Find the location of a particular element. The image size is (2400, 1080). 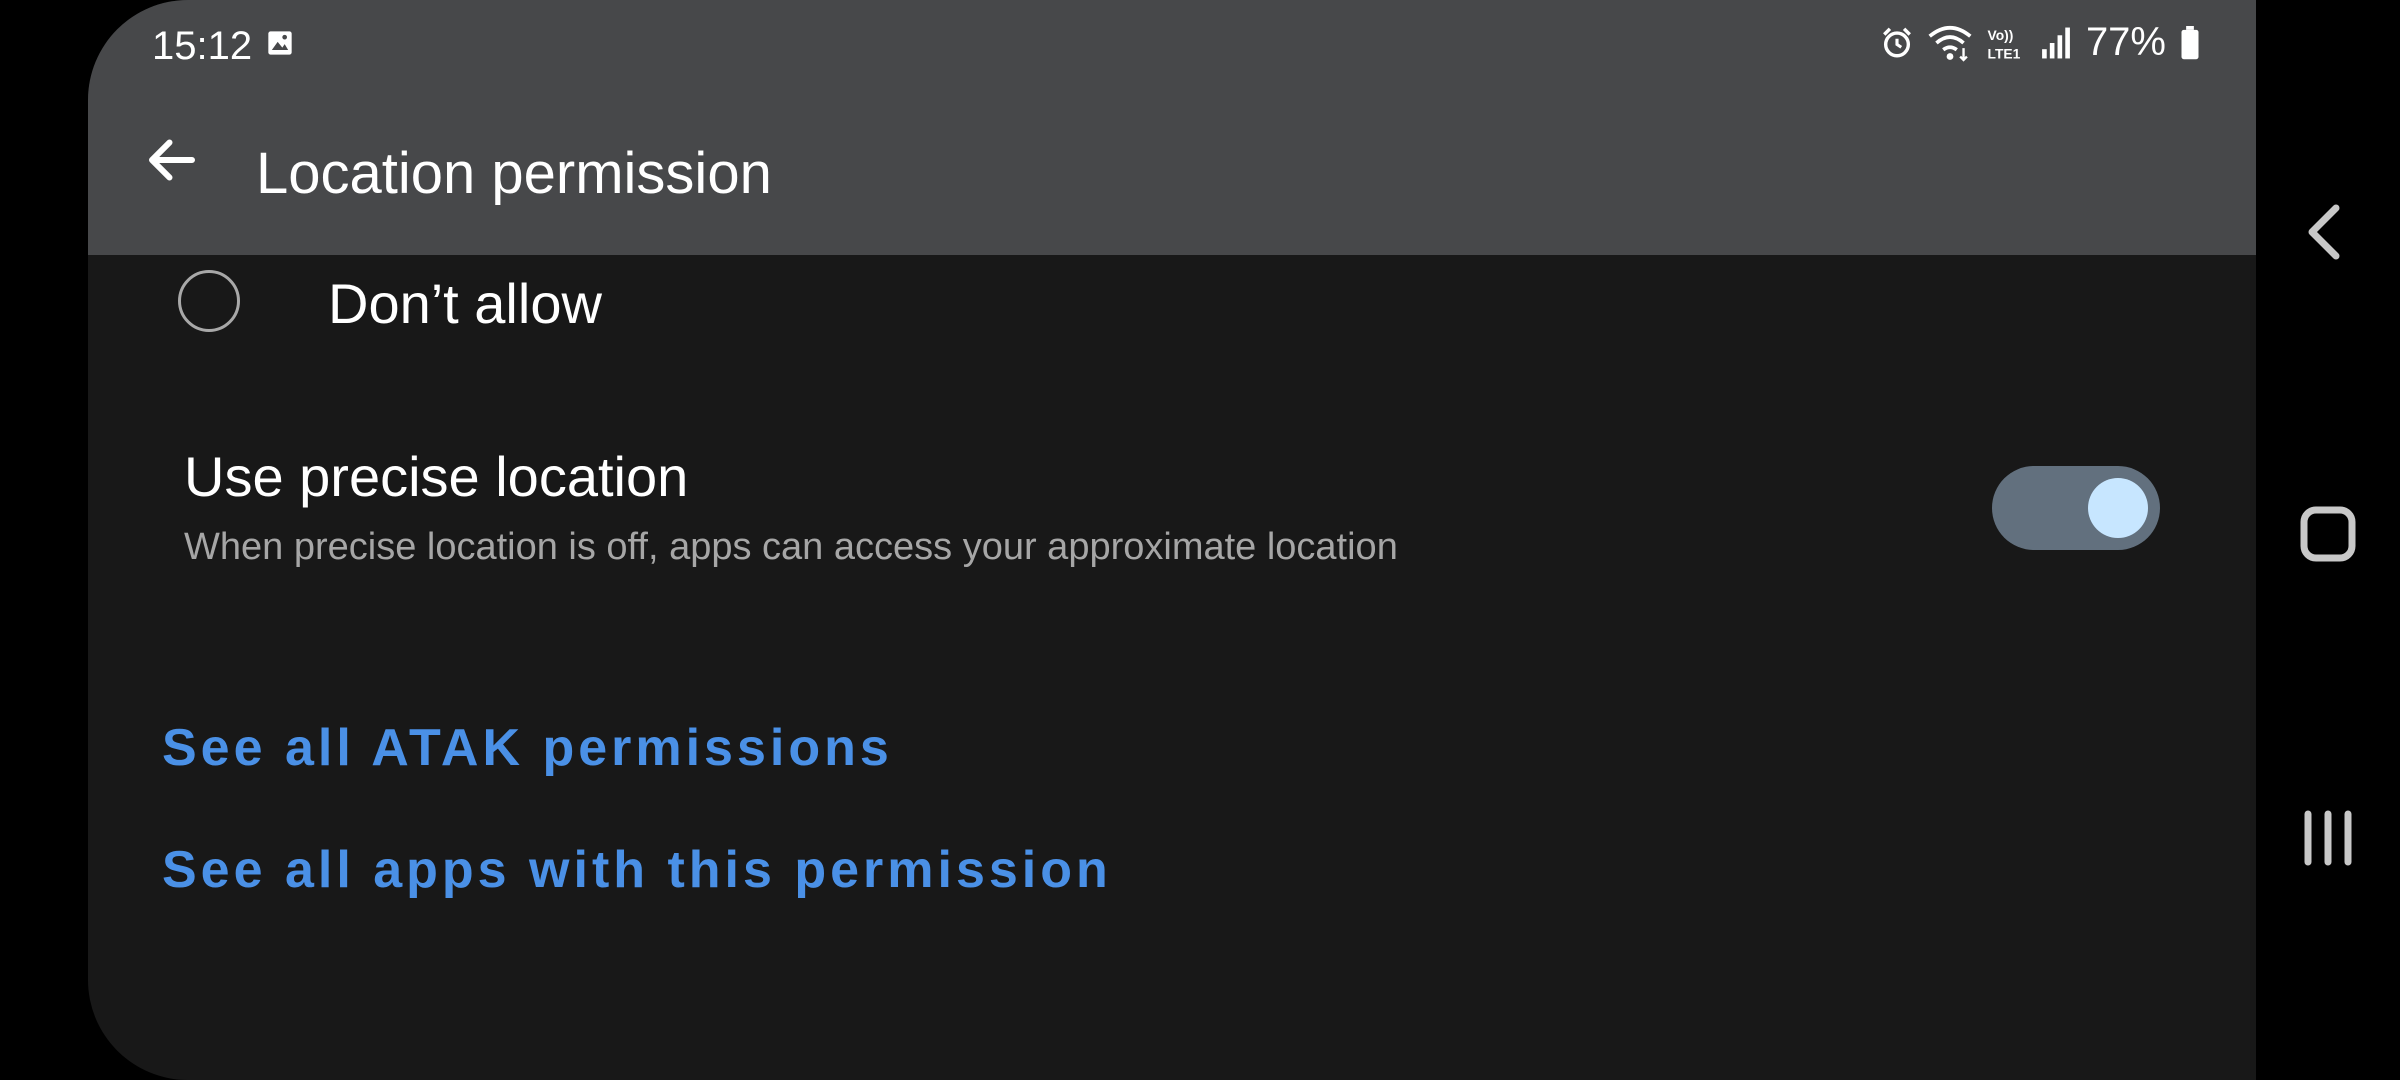

signal-icon is located at coordinates (2056, 42).